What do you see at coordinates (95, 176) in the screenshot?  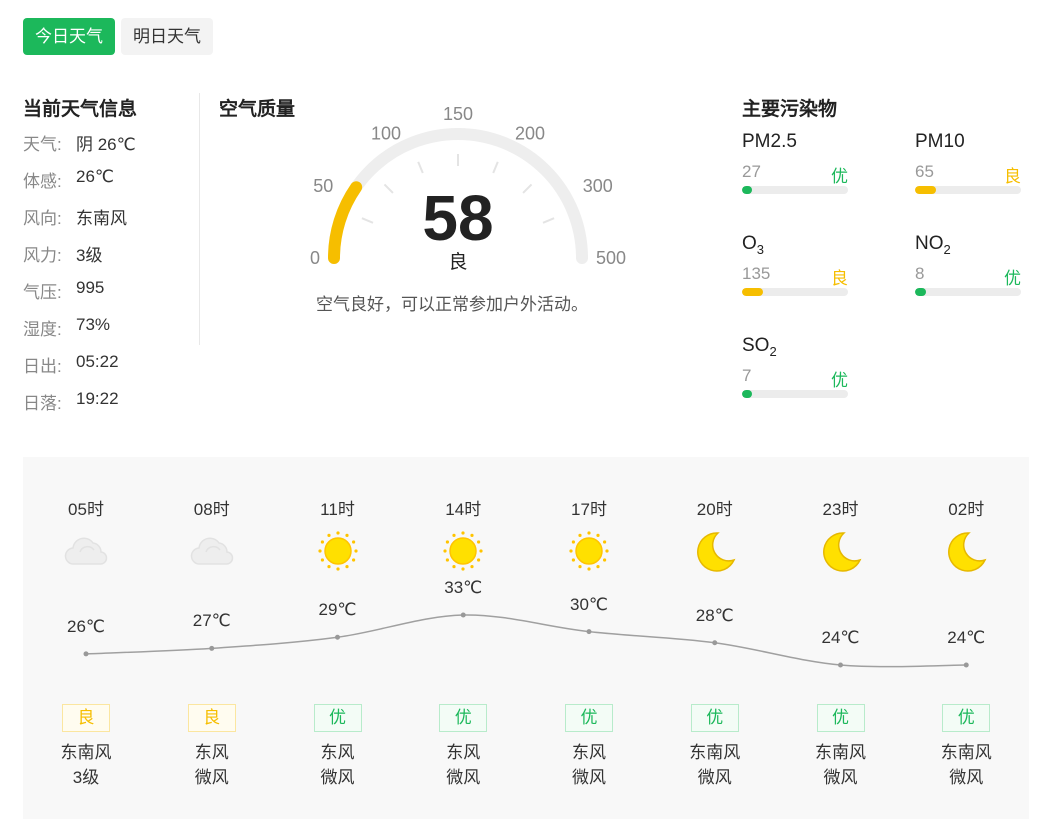 I see `info-value: 26℃` at bounding box center [95, 176].